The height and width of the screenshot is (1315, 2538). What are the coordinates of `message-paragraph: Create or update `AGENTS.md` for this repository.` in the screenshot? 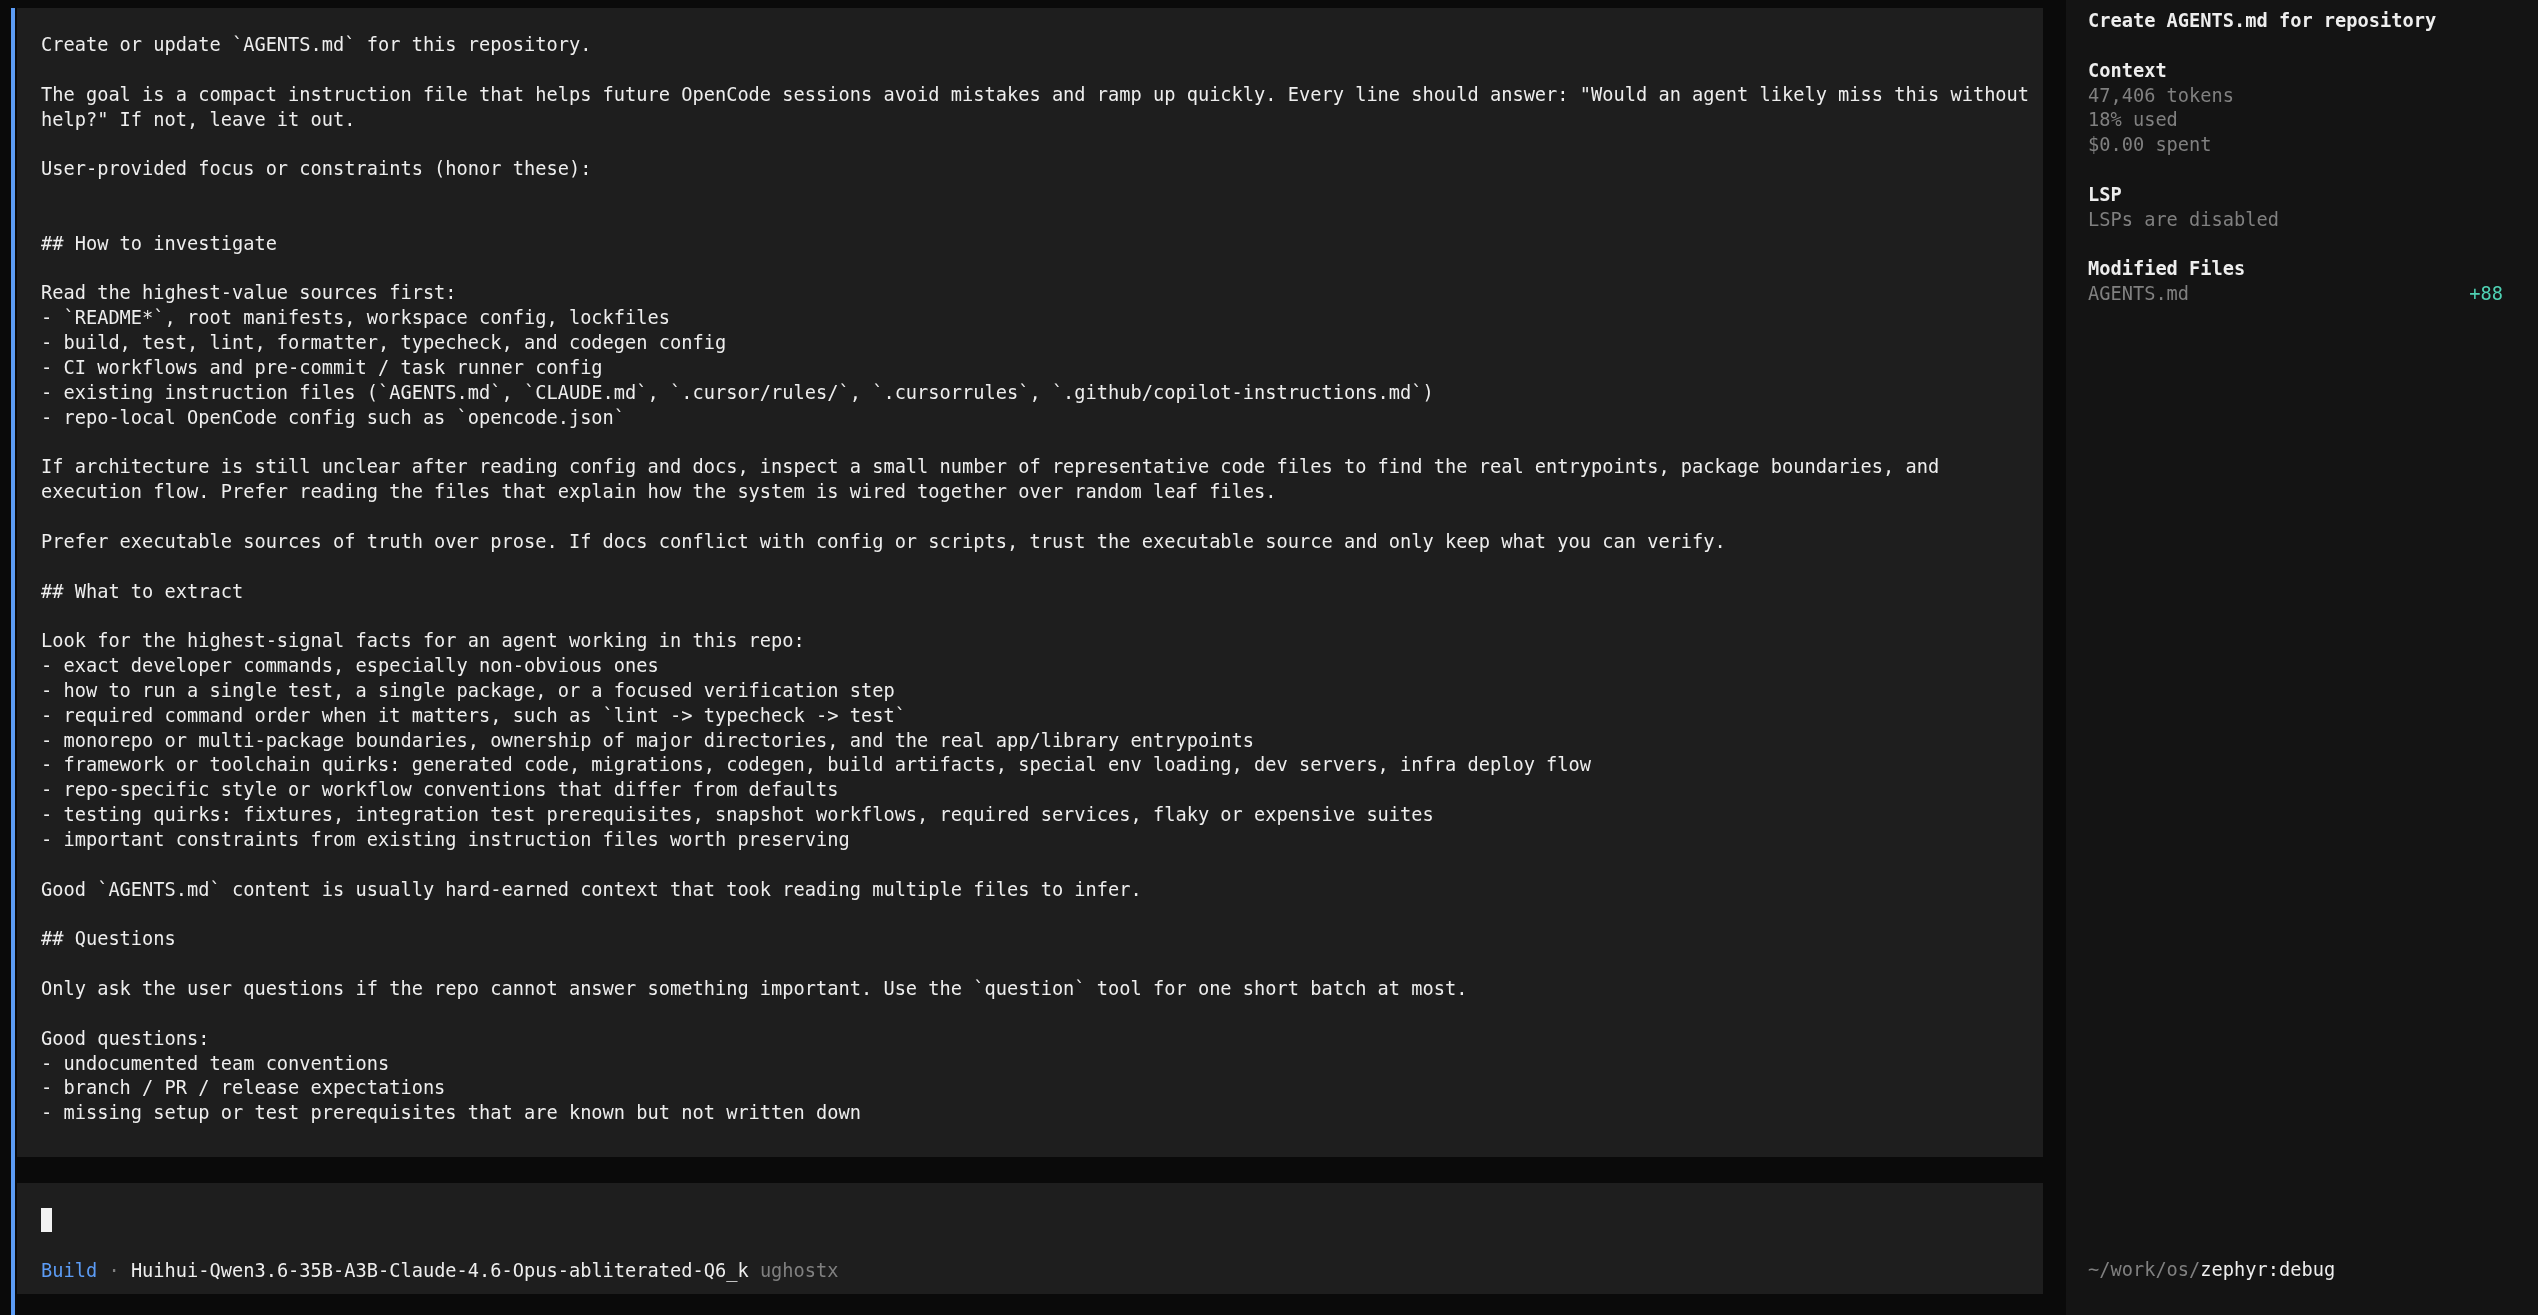 It's located at (316, 45).